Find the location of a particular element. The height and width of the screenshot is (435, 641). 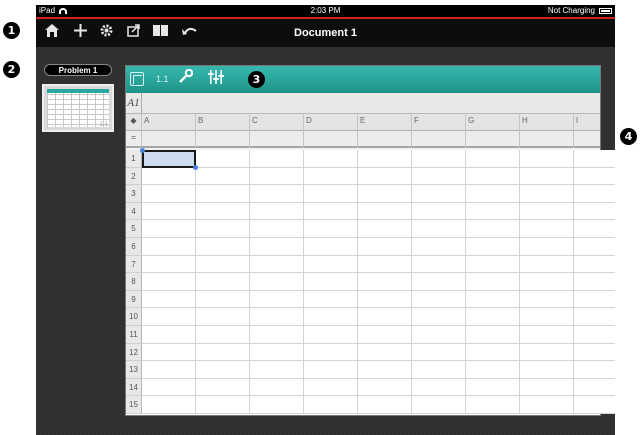

cell-a7 is located at coordinates (169, 264).